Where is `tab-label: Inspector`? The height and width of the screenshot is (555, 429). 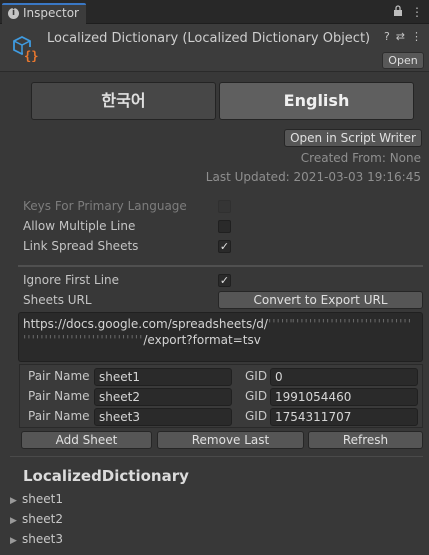
tab-label: Inspector is located at coordinates (51, 13).